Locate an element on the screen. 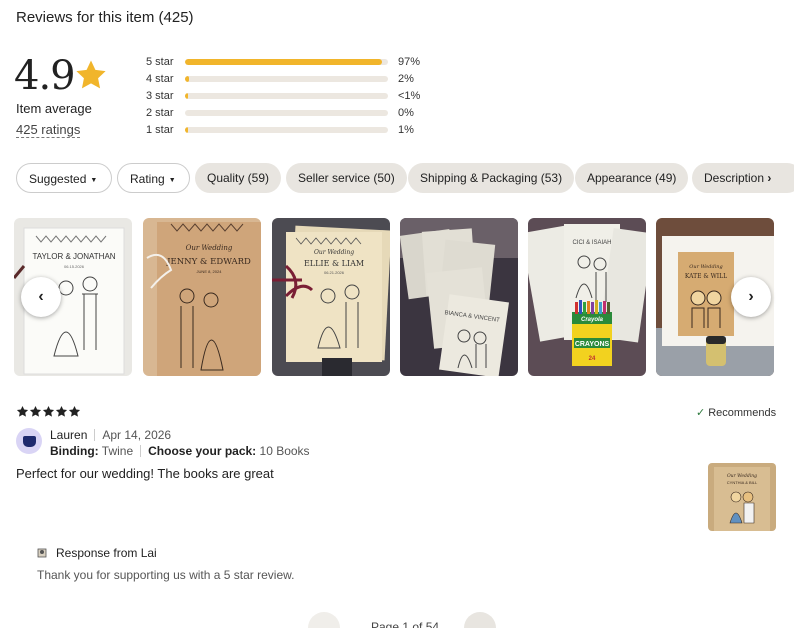 The height and width of the screenshot is (628, 794). previous-page-button: ← is located at coordinates (324, 620).